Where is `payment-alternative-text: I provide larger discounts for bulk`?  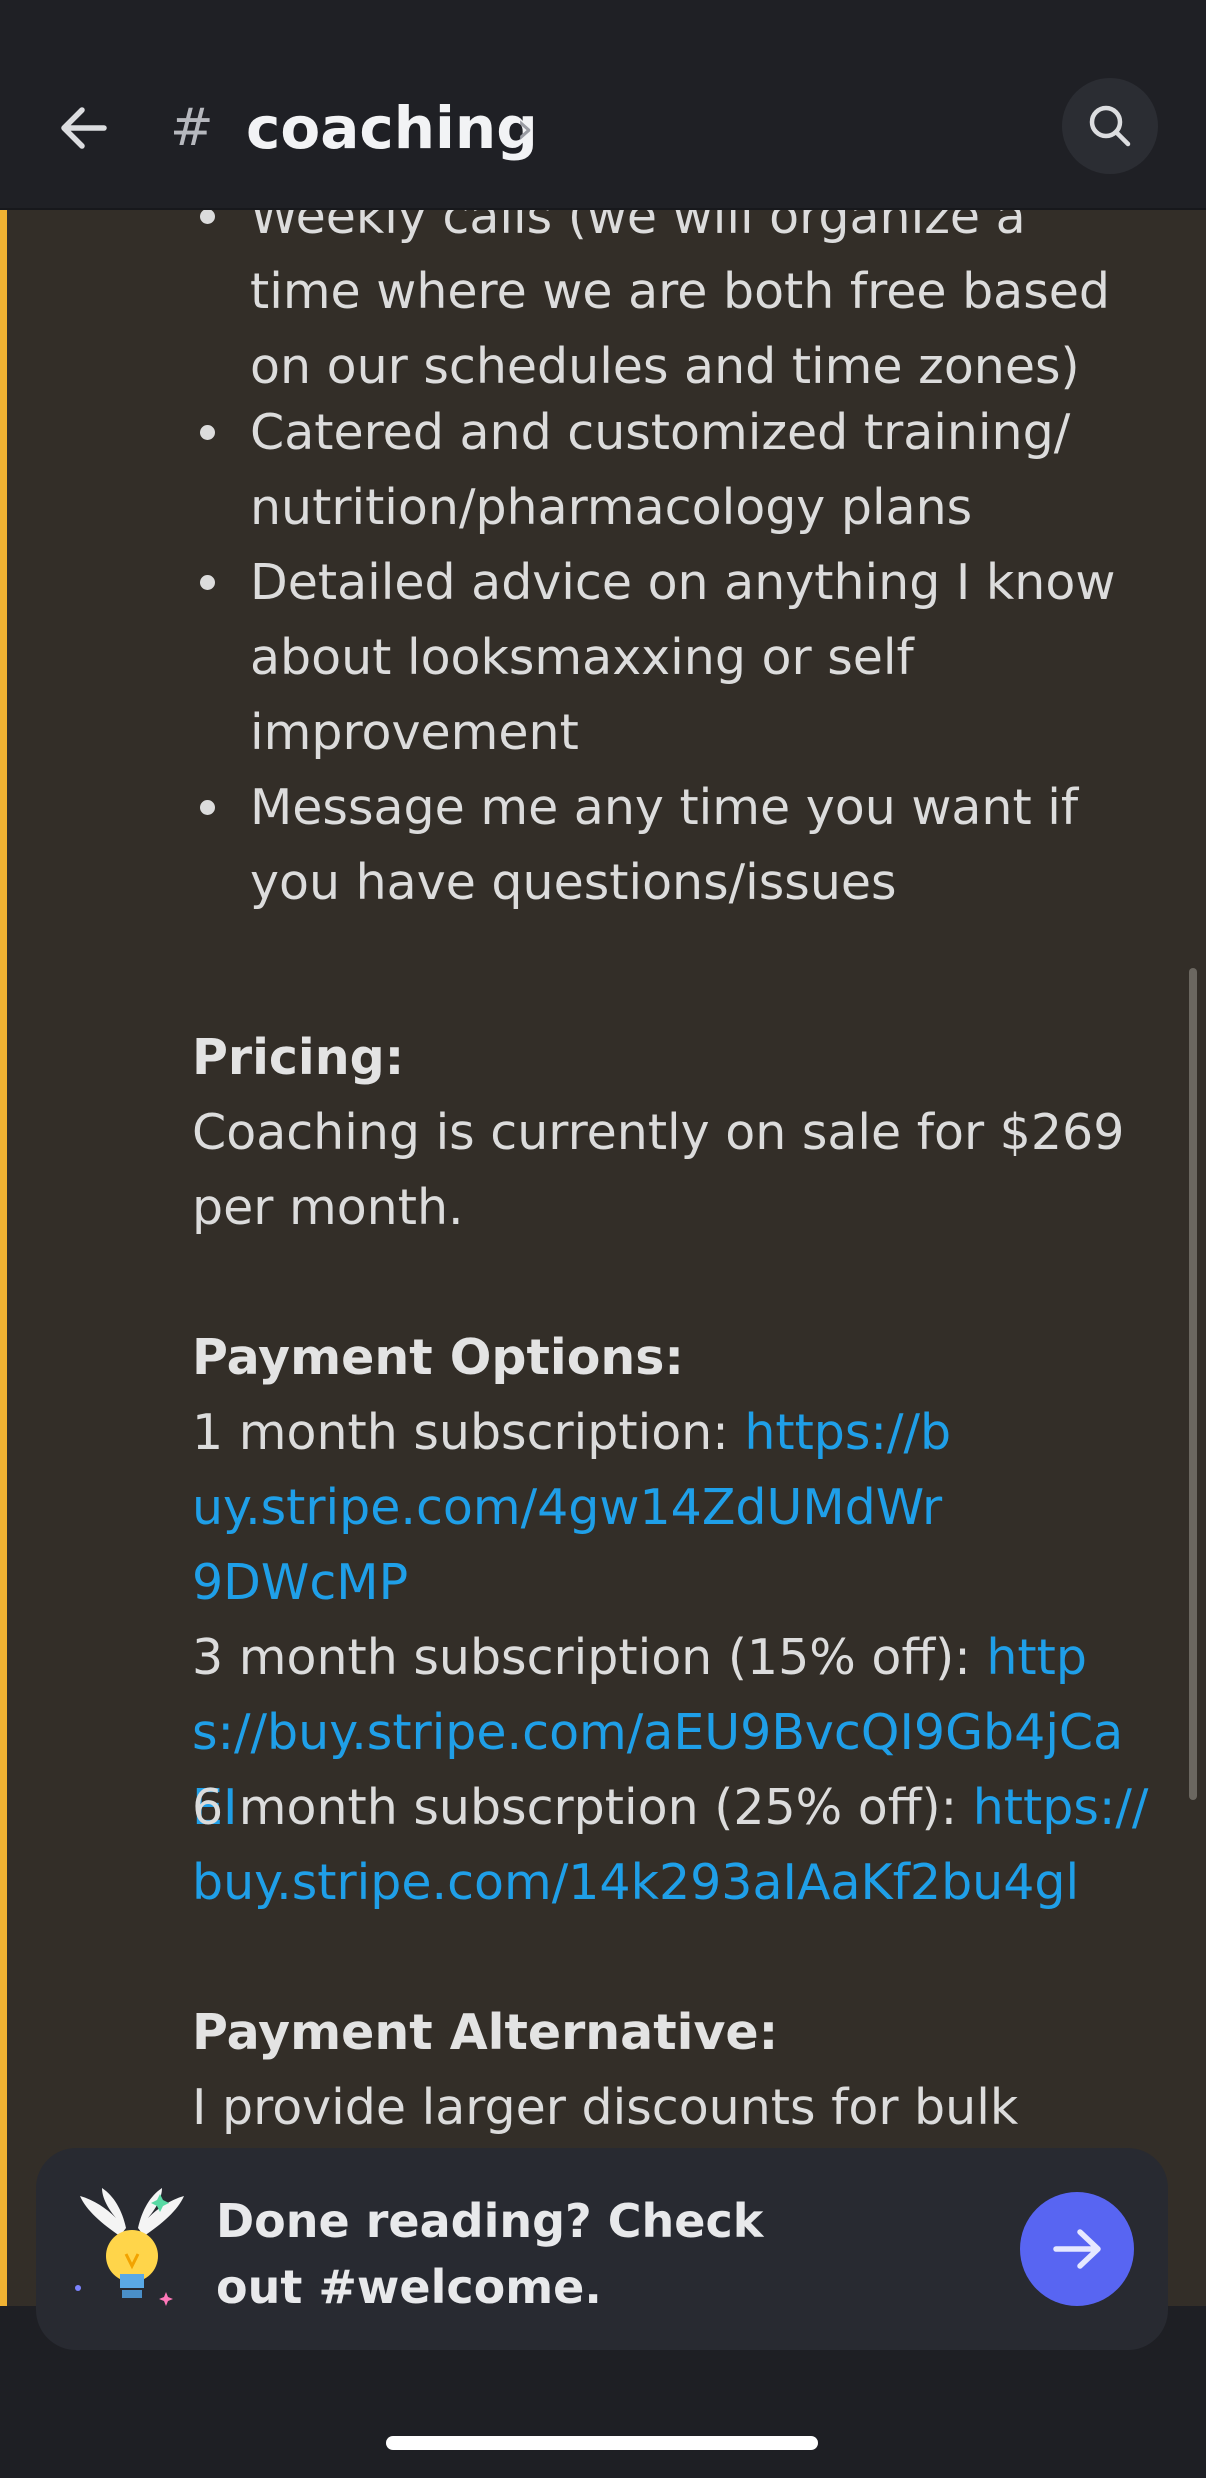
payment-alternative-text: I provide larger discounts for bulk is located at coordinates (605, 2107).